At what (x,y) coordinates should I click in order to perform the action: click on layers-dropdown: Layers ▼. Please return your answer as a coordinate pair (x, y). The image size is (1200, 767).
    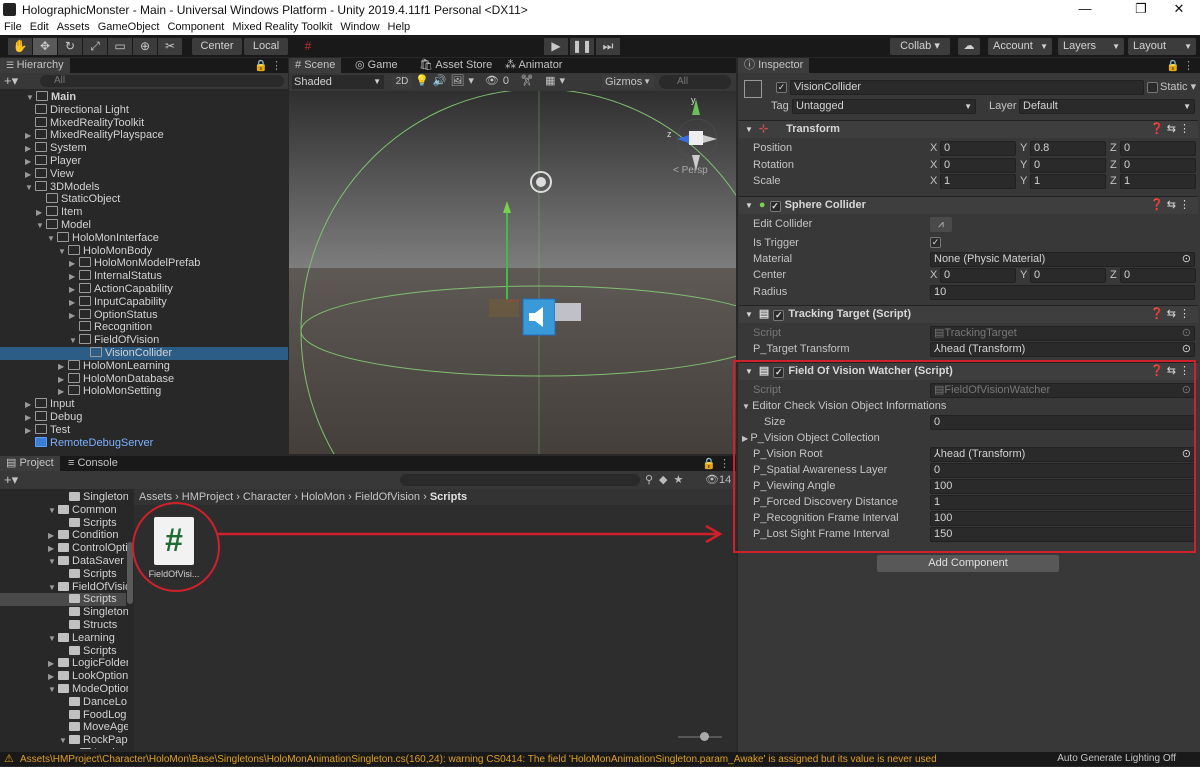
    Looking at the image, I should click on (1091, 46).